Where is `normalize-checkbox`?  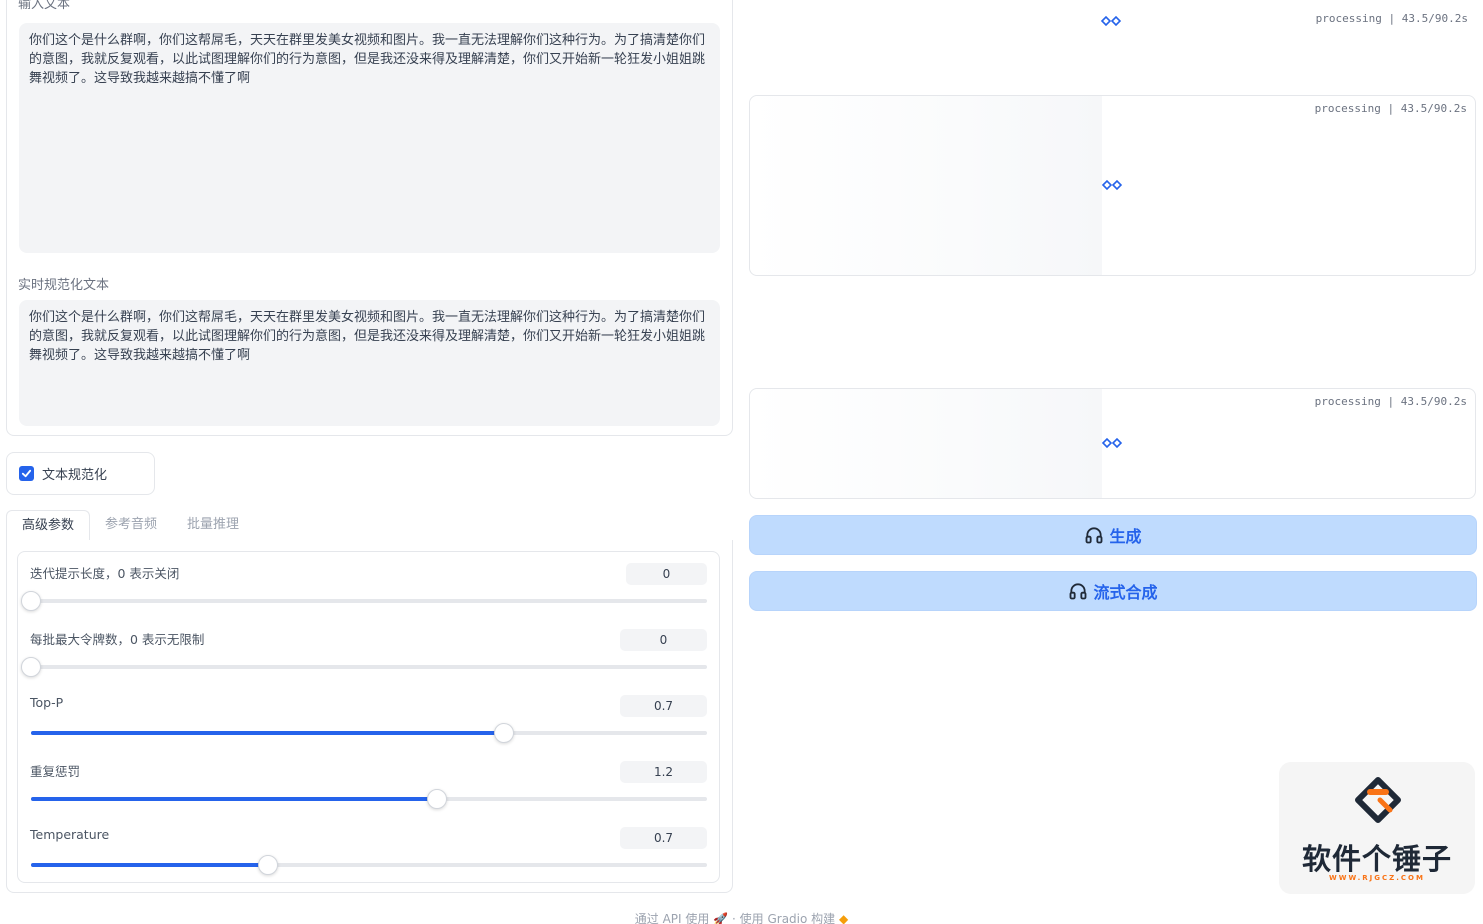
normalize-checkbox is located at coordinates (26, 473).